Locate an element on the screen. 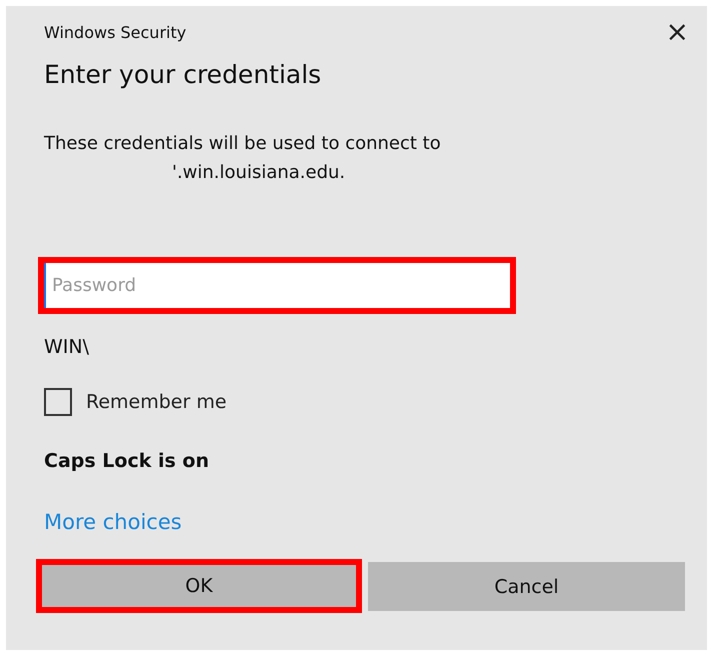 The image size is (713, 655). message-text: These credentials will be used to connect to is located at coordinates (243, 144).